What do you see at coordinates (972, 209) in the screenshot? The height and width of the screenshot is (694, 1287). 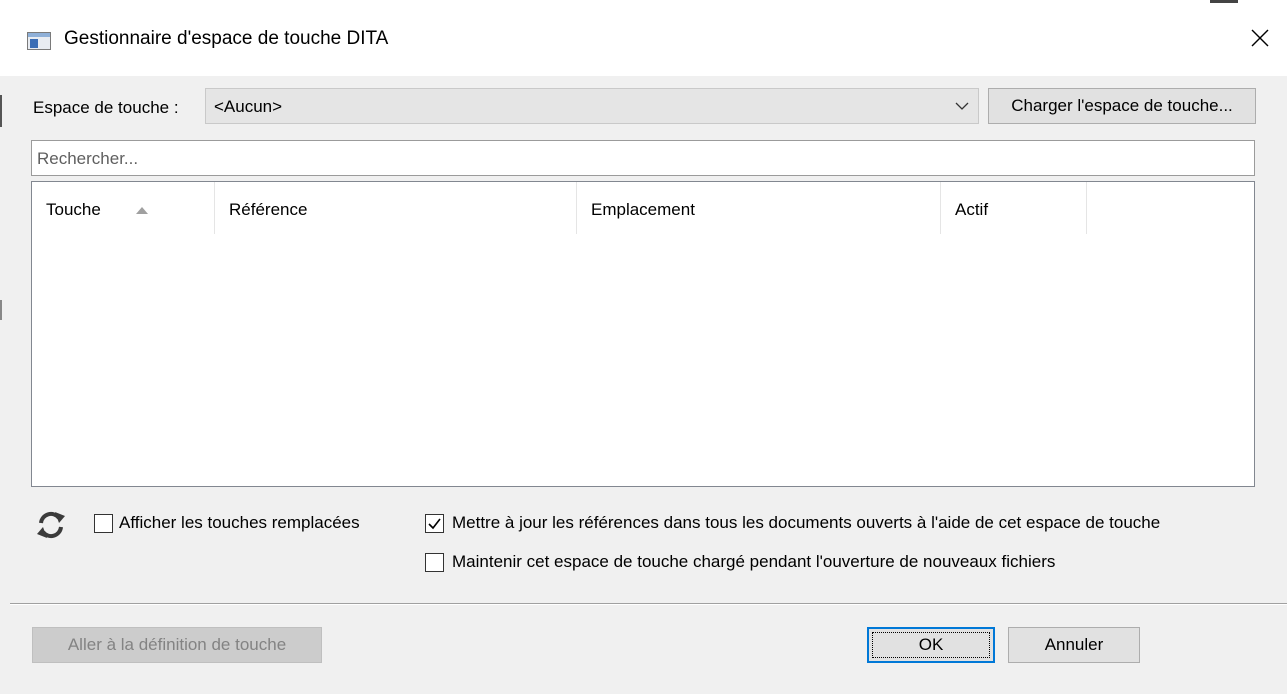 I see `column-header-label: Actif` at bounding box center [972, 209].